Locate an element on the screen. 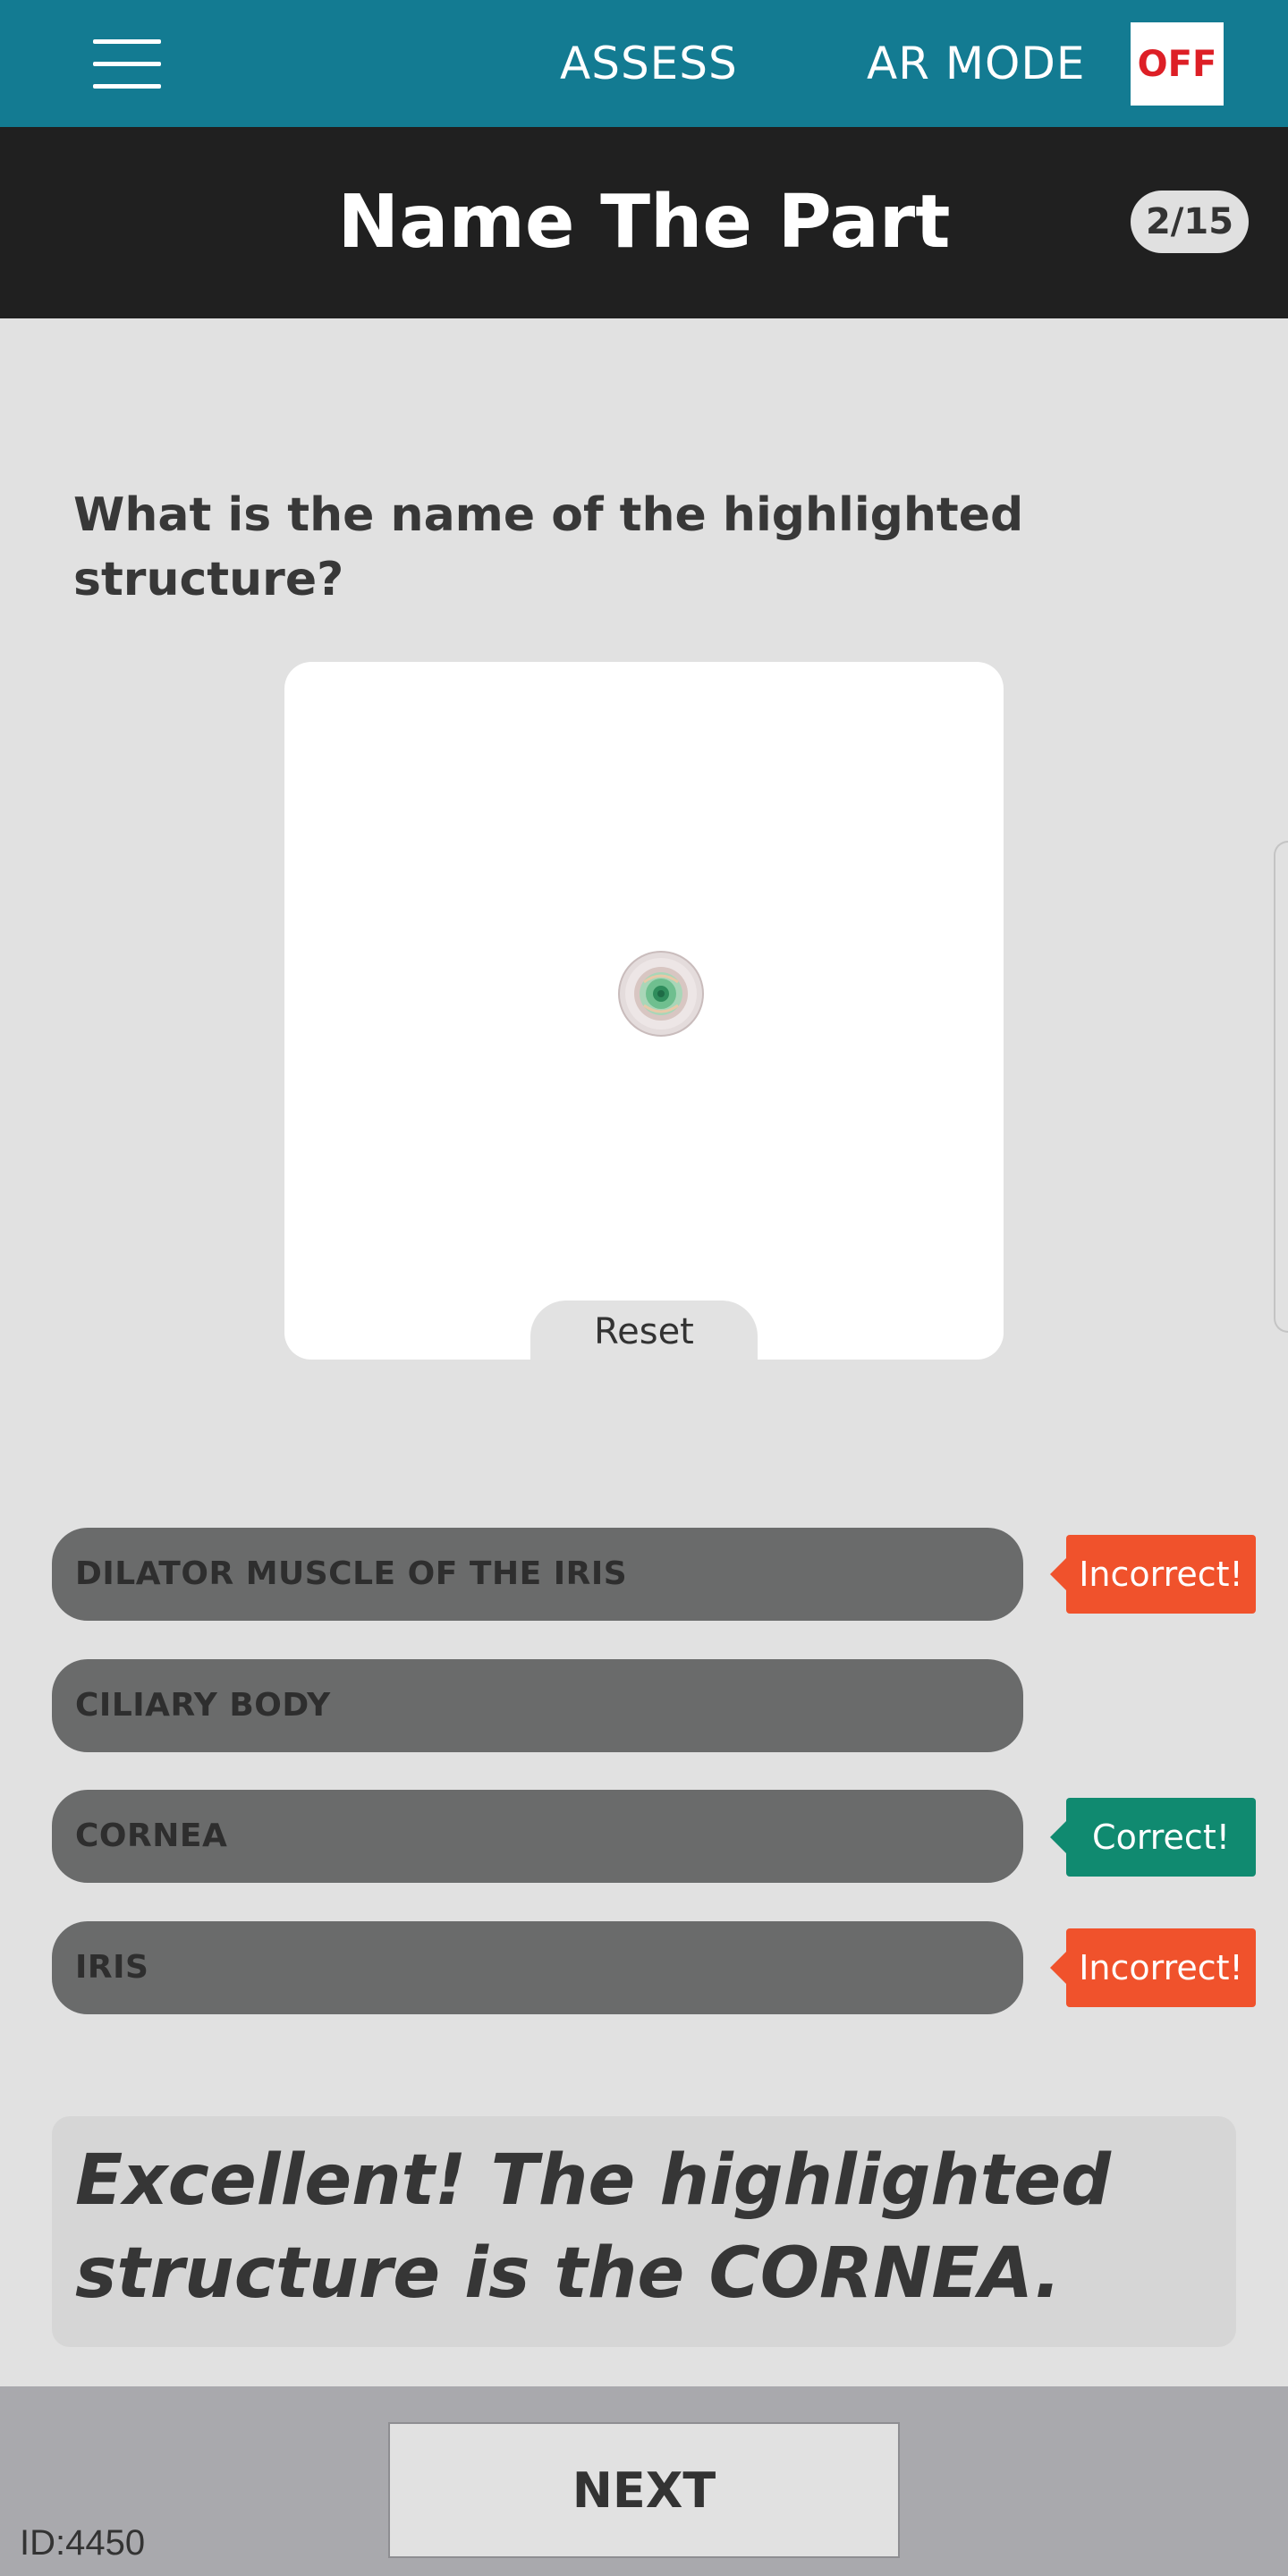  page-title: Name The Part is located at coordinates (644, 222).